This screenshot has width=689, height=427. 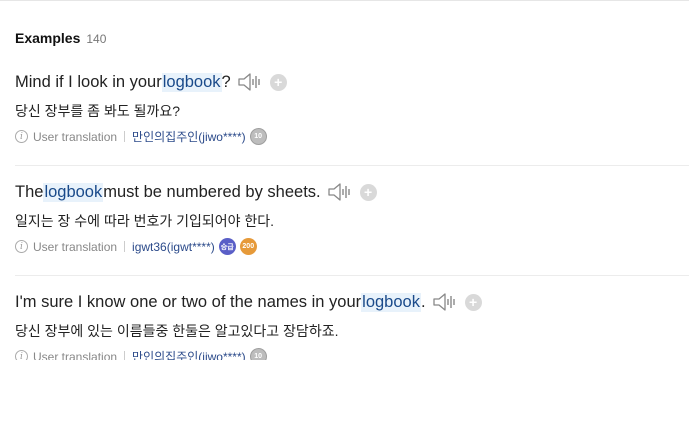 What do you see at coordinates (177, 331) in the screenshot?
I see `translation-text: 당신 장부에 있는 이름들중 한둘은 알고있다고 장담하죠.` at bounding box center [177, 331].